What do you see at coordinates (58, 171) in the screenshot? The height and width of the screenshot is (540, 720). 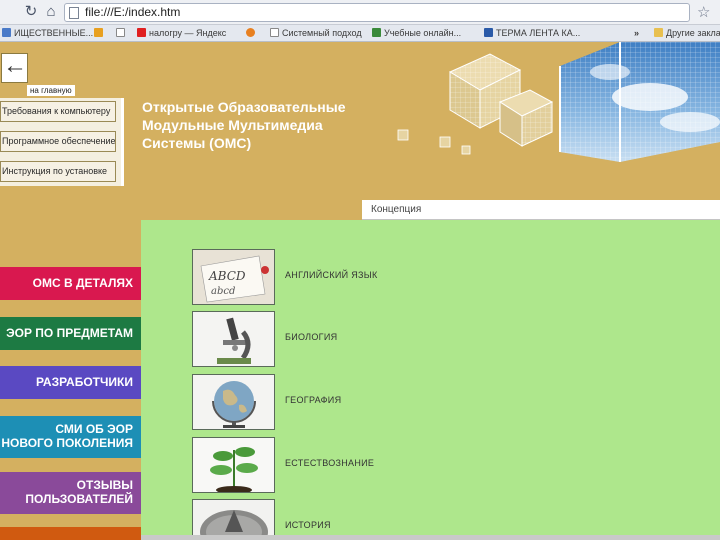 I see `menu-item-installation: Инструкция по установке` at bounding box center [58, 171].